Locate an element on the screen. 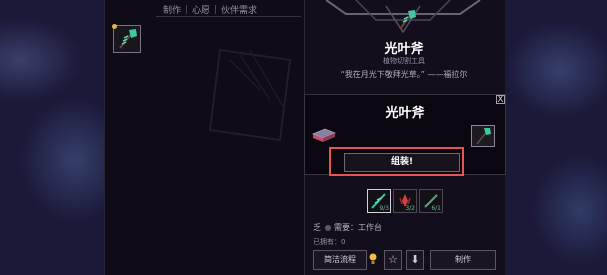 Image resolution: width=607 pixels, height=275 pixels. popup-title: 光叶斧 is located at coordinates (405, 113).